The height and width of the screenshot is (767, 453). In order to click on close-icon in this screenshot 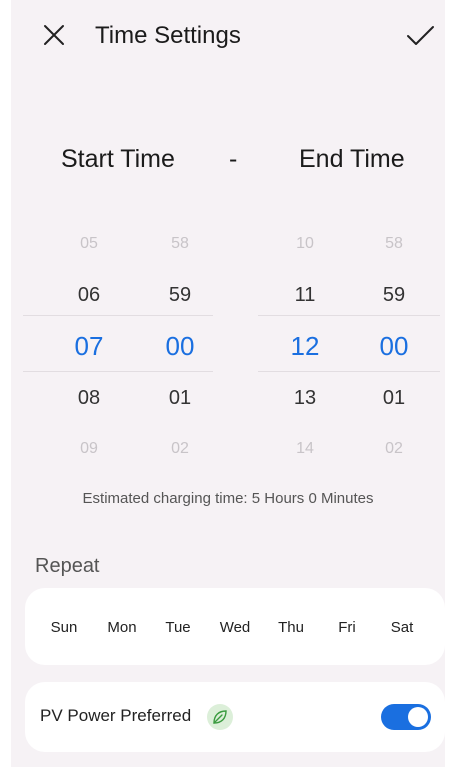, I will do `click(54, 35)`.